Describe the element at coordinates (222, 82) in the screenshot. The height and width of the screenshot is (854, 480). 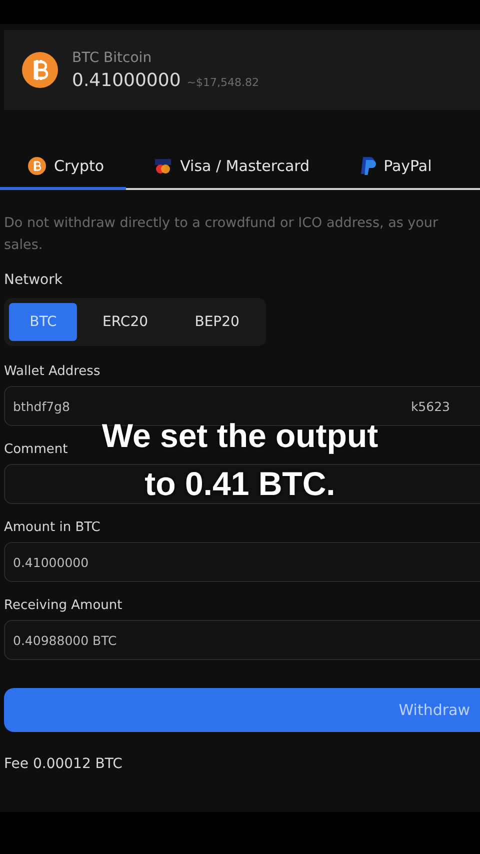
I see `fiat-value: ~$17,548.82` at that location.